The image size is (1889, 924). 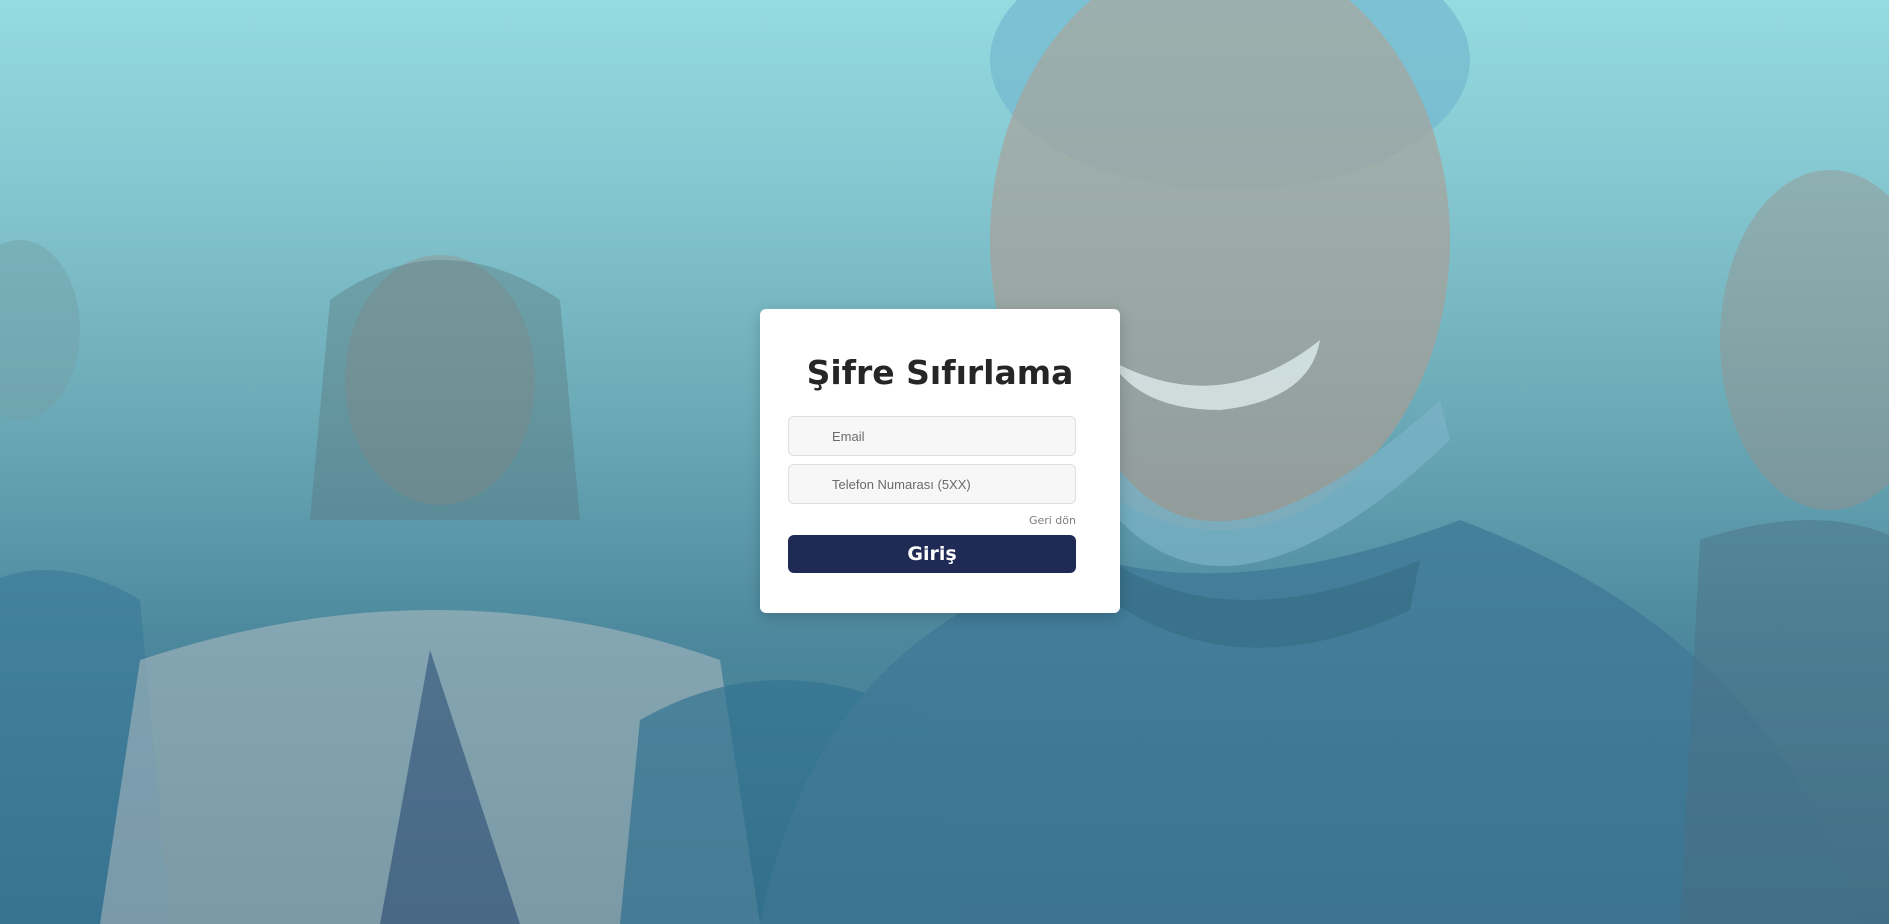 I want to click on submit-button: Giriş, so click(x=932, y=554).